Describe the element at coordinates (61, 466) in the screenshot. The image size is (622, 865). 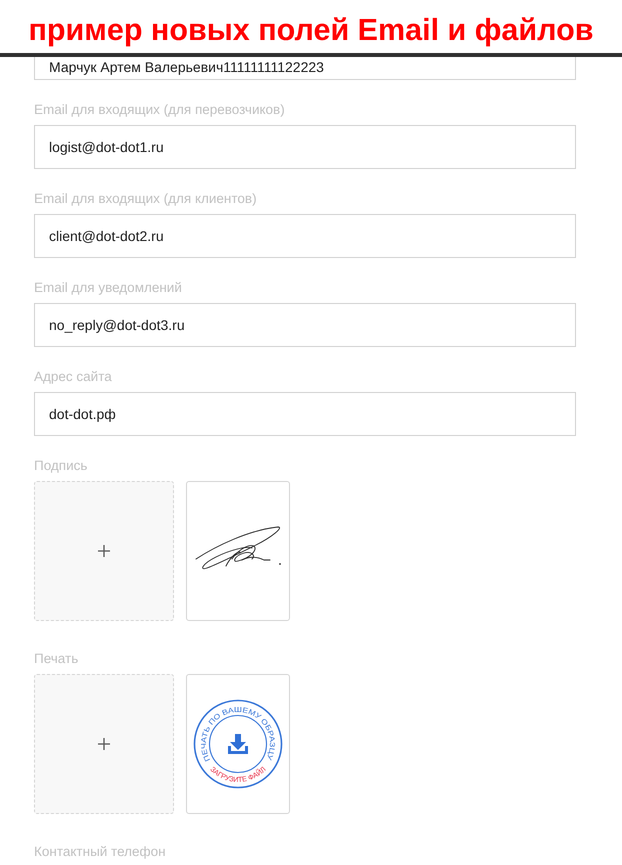
I see `field-label: Подпись` at that location.